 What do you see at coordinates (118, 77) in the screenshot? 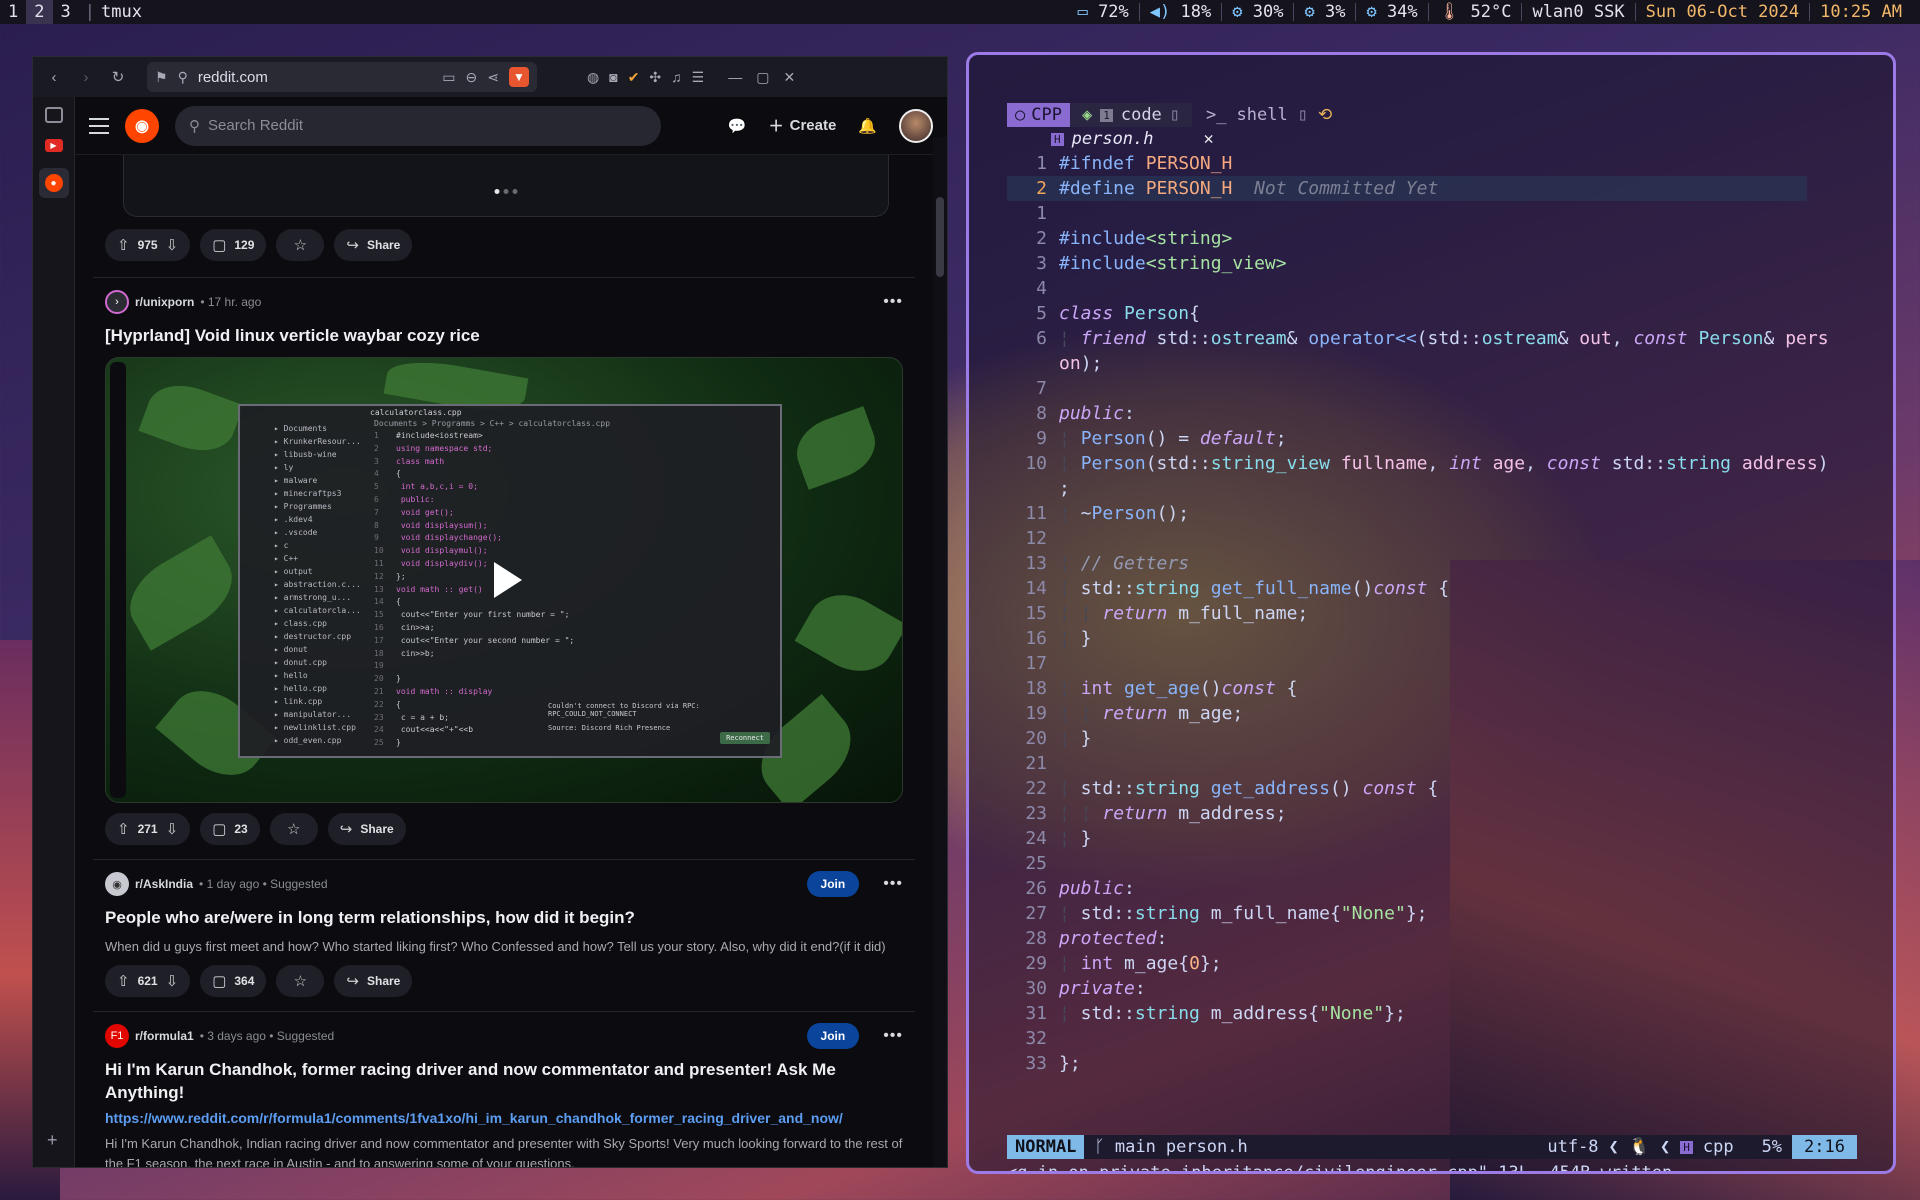
I see `reload-icon: ↻` at bounding box center [118, 77].